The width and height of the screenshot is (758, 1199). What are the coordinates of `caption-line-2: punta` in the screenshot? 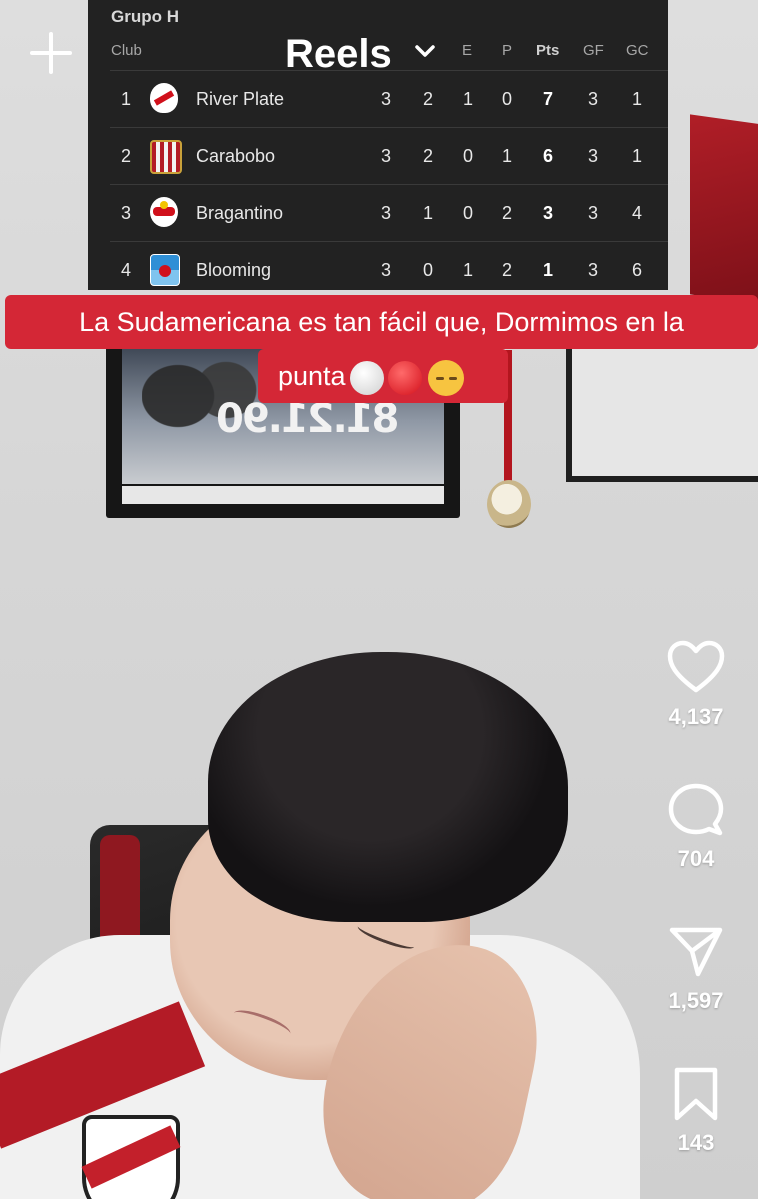 It's located at (383, 376).